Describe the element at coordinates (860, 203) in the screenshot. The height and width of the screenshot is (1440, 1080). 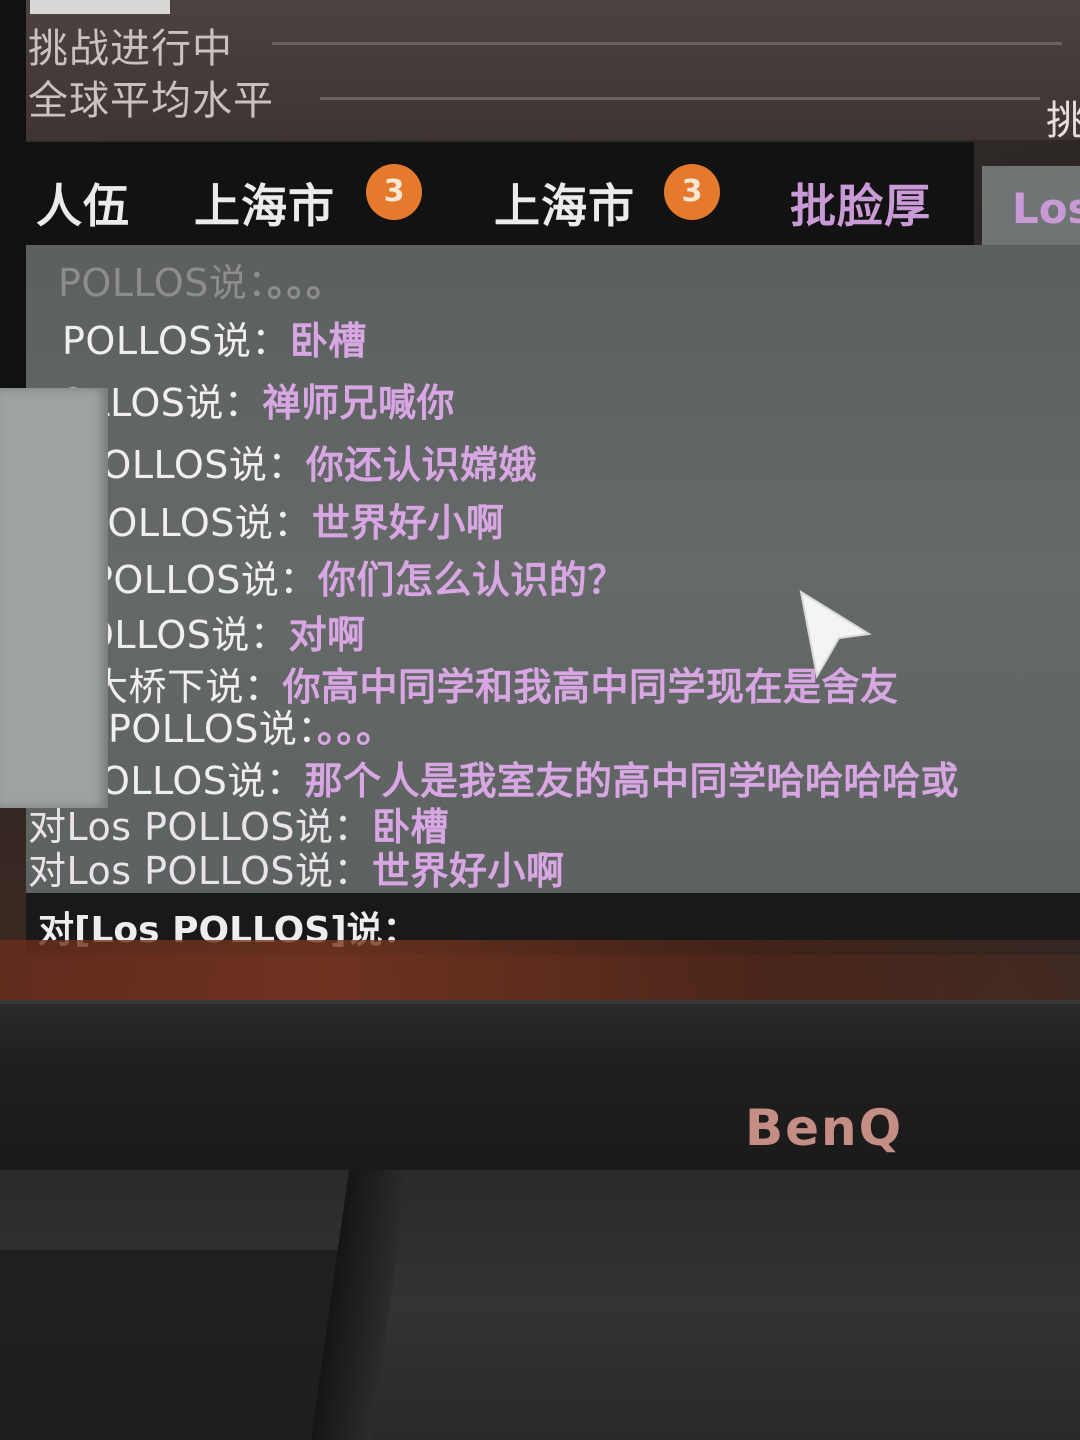
I see `tab-pilianhou: 批脸厚` at that location.